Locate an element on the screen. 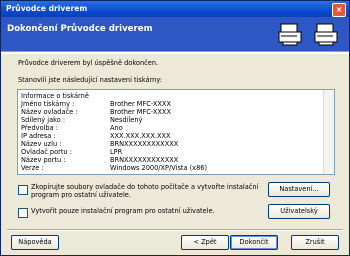  success-message: Průvodce driverem byl úspěšně dokončen. is located at coordinates (88, 63).